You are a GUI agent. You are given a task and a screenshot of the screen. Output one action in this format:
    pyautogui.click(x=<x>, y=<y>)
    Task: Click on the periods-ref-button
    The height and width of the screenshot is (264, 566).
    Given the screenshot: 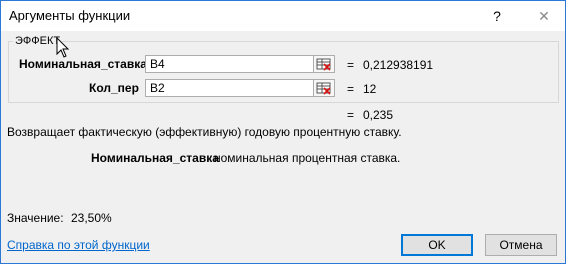 What is the action you would take?
    pyautogui.click(x=324, y=88)
    